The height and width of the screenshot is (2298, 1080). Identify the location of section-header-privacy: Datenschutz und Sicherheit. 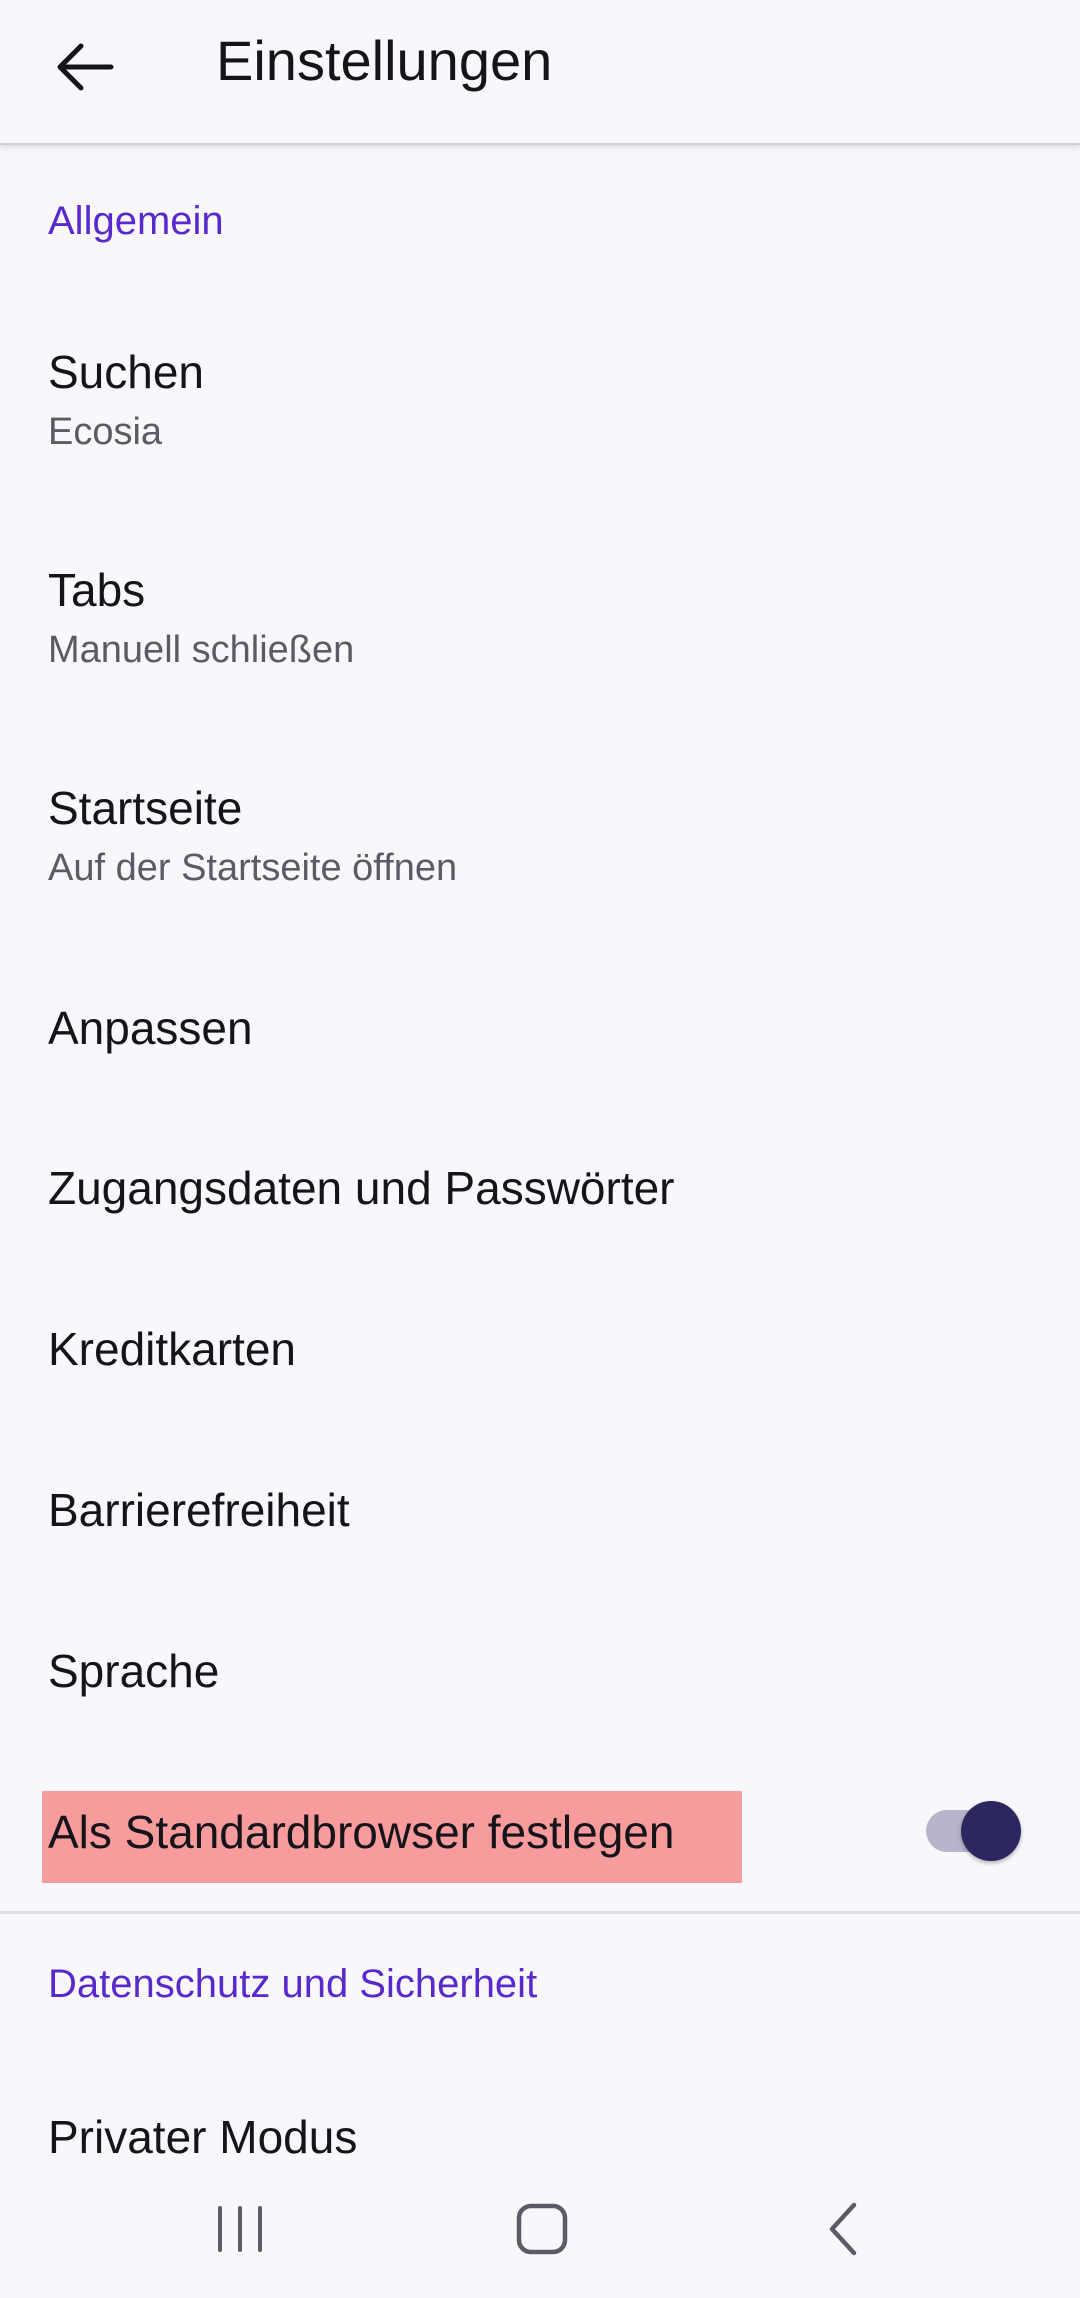
(293, 1984).